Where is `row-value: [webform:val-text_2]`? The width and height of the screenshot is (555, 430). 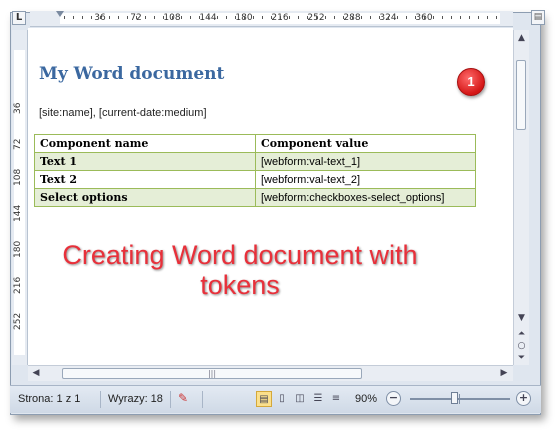 row-value: [webform:val-text_2] is located at coordinates (365, 179).